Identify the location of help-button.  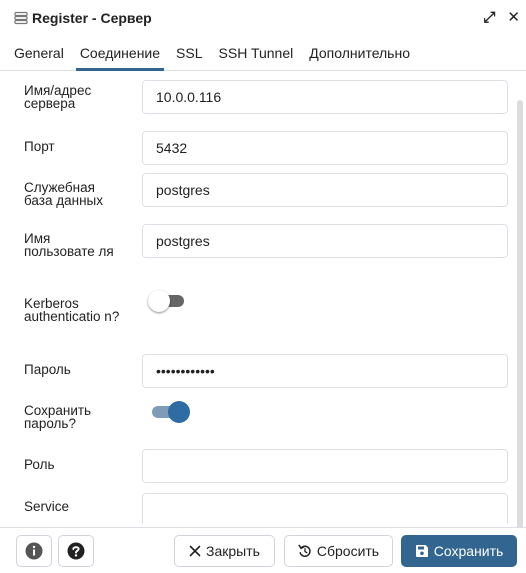
(76, 551).